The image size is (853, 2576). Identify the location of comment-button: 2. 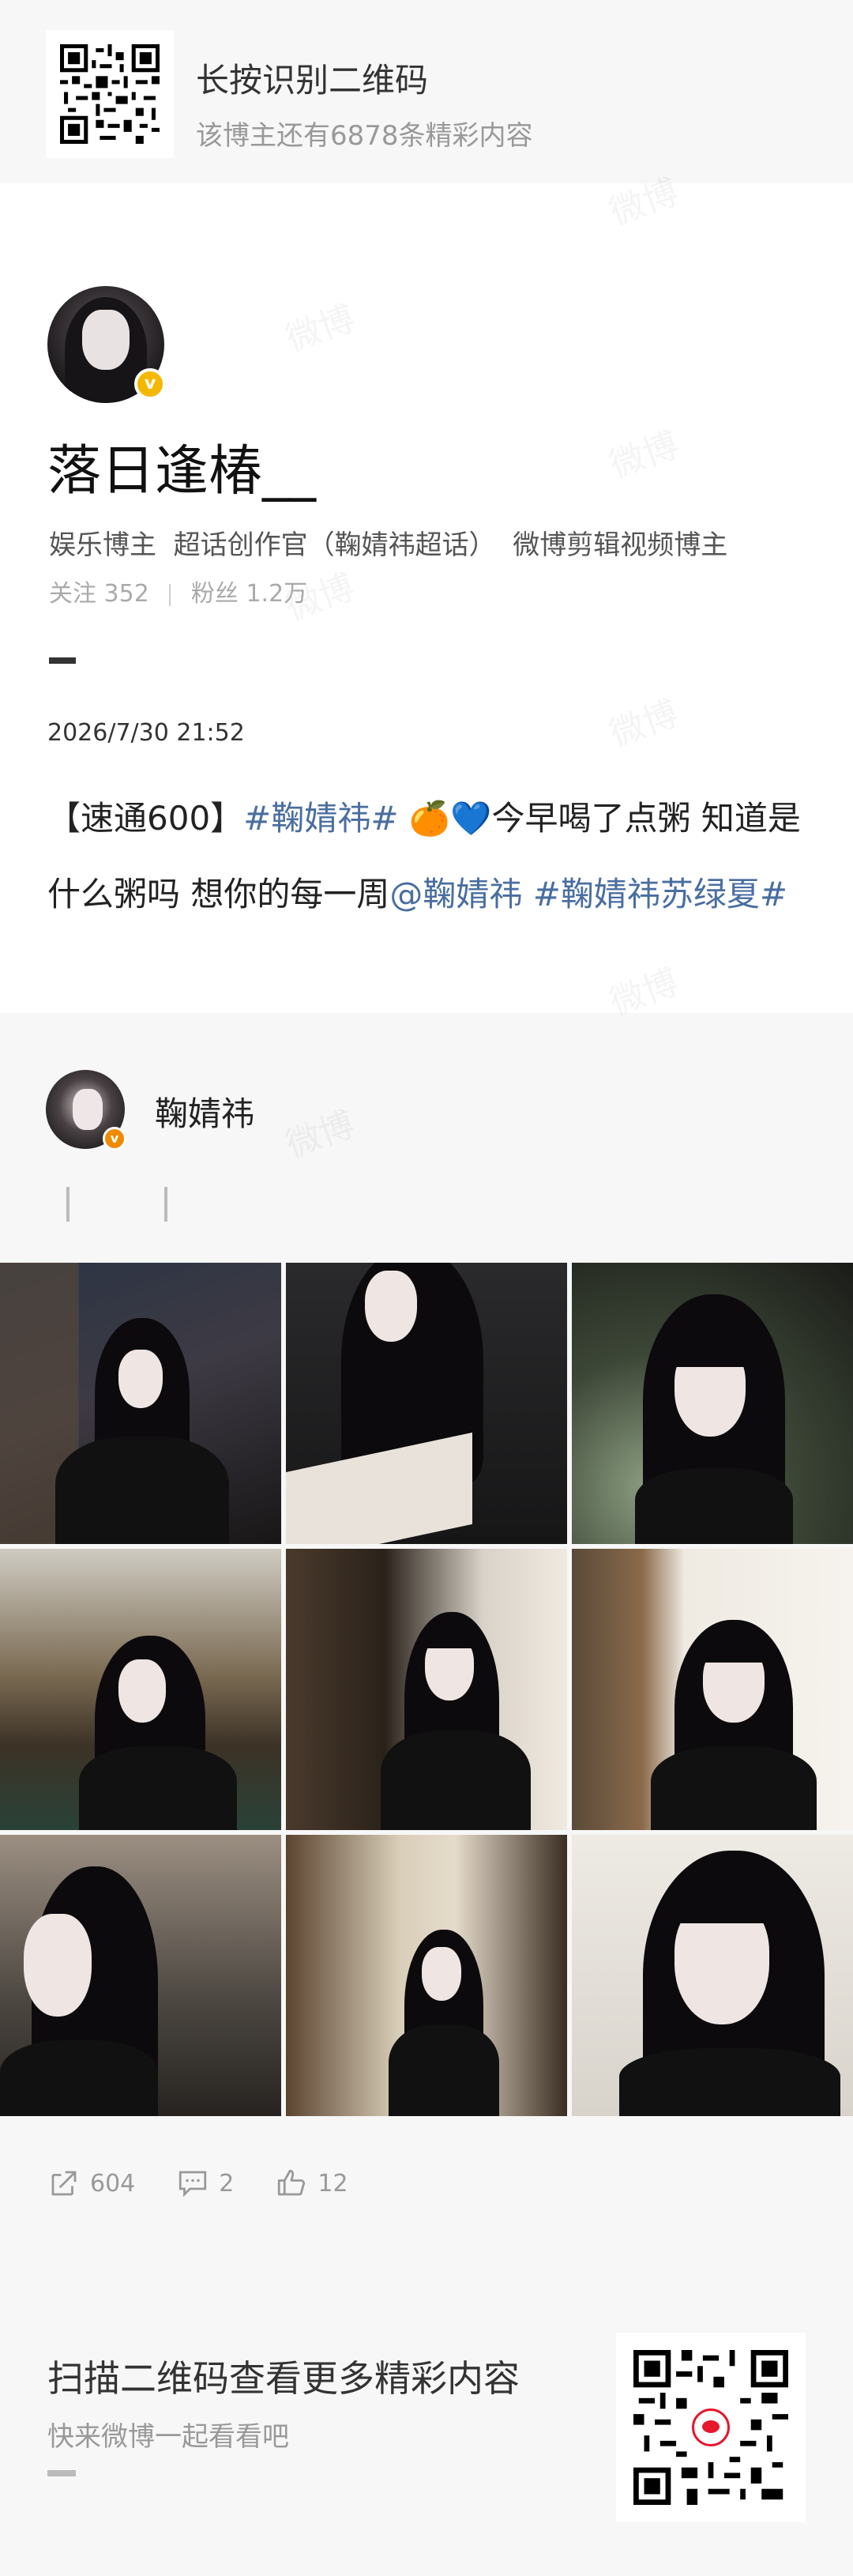
(205, 2183).